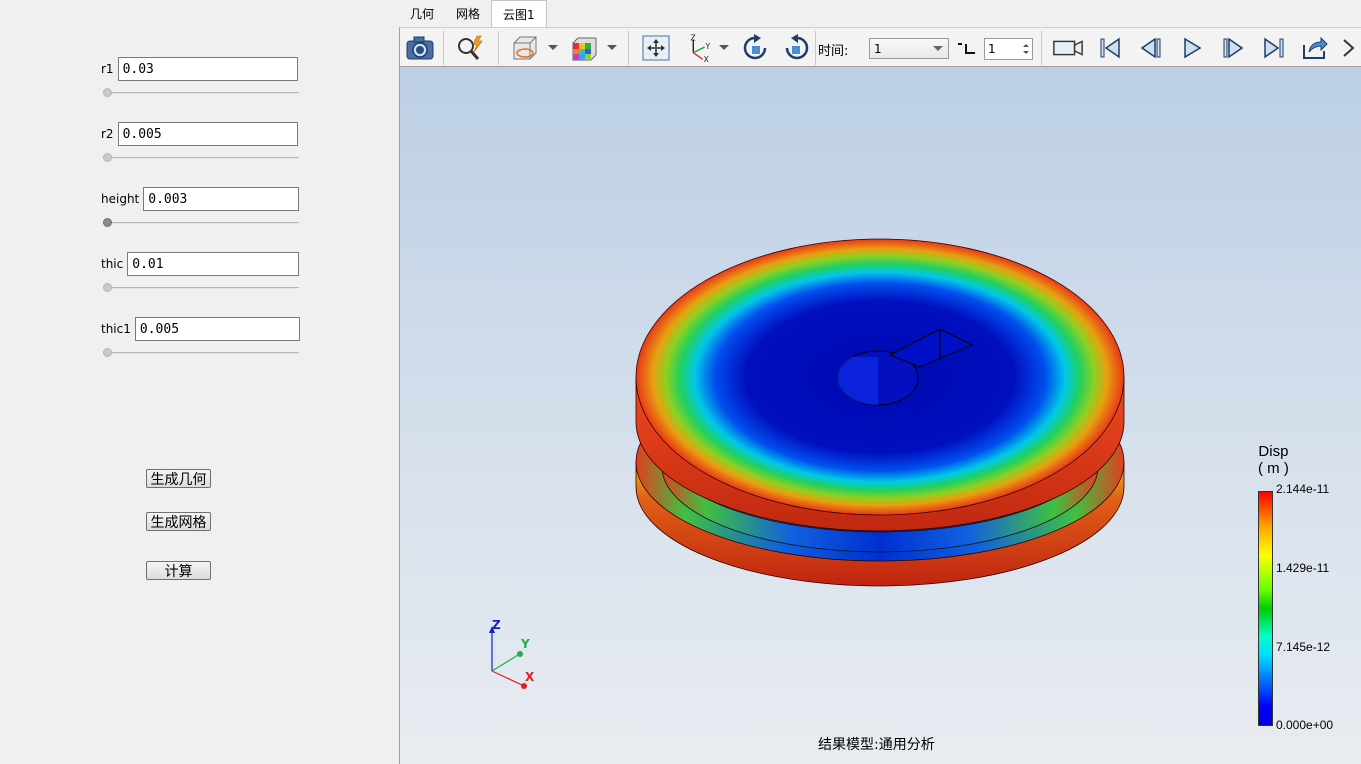 Image resolution: width=1361 pixels, height=764 pixels. What do you see at coordinates (692, 37) in the screenshot?
I see `svg-text: Z` at bounding box center [692, 37].